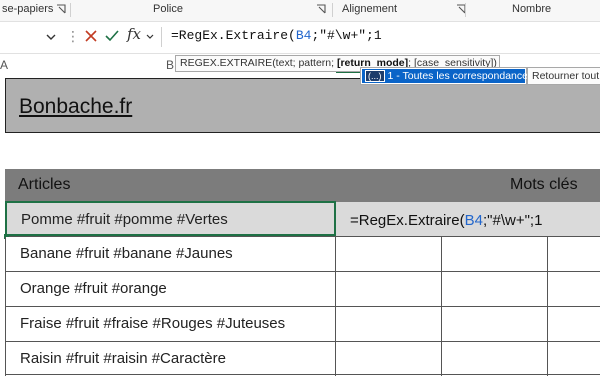 The width and height of the screenshot is (600, 385). I want to click on formula-bar-dots-icon: ⋮, so click(73, 36).